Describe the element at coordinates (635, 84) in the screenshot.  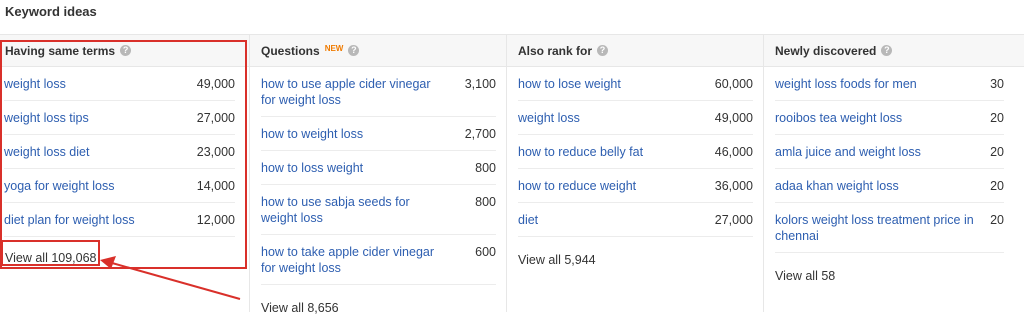
I see `keyword-row: how to lose weight 60,000` at that location.